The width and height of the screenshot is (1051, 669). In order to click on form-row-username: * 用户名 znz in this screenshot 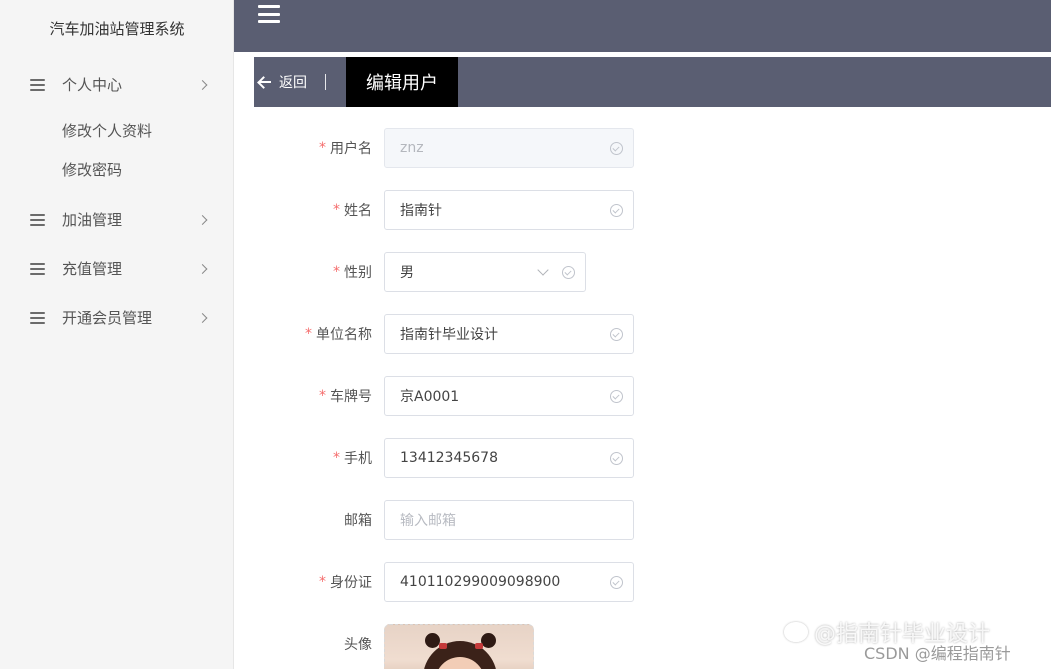, I will do `click(554, 148)`.